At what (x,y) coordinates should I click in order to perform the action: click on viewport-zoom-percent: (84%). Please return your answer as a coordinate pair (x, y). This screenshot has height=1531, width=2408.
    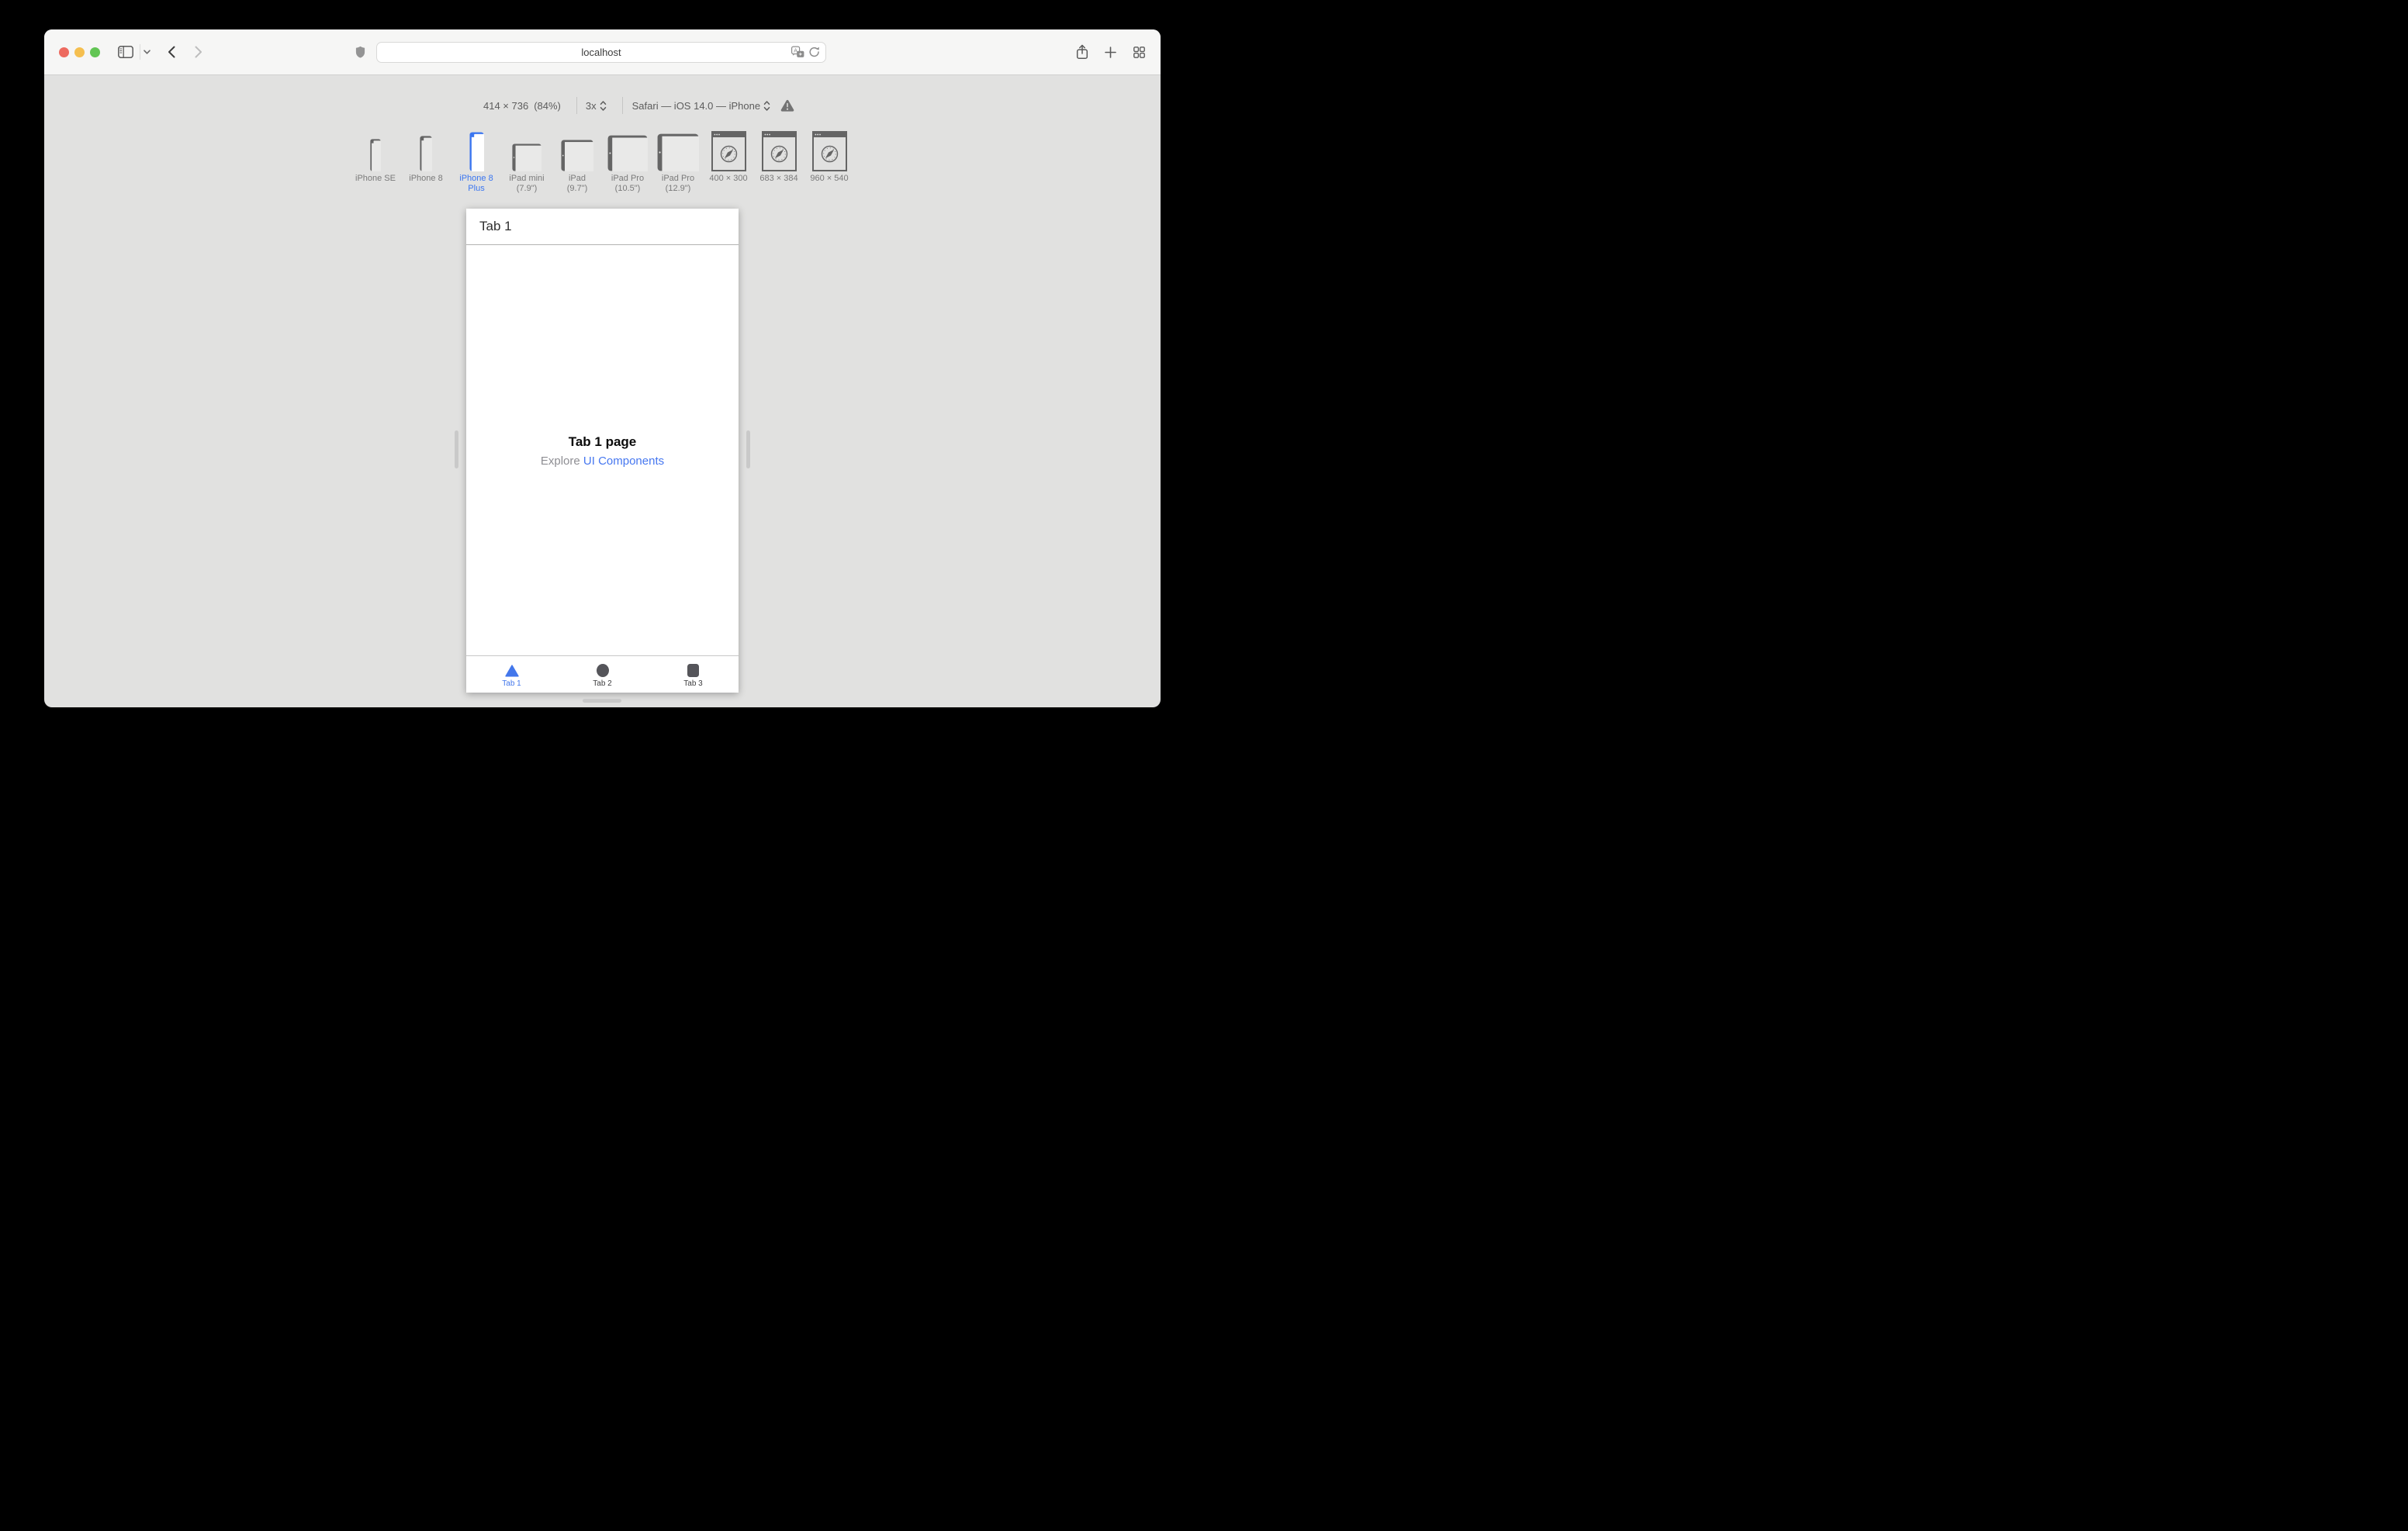
    Looking at the image, I should click on (548, 105).